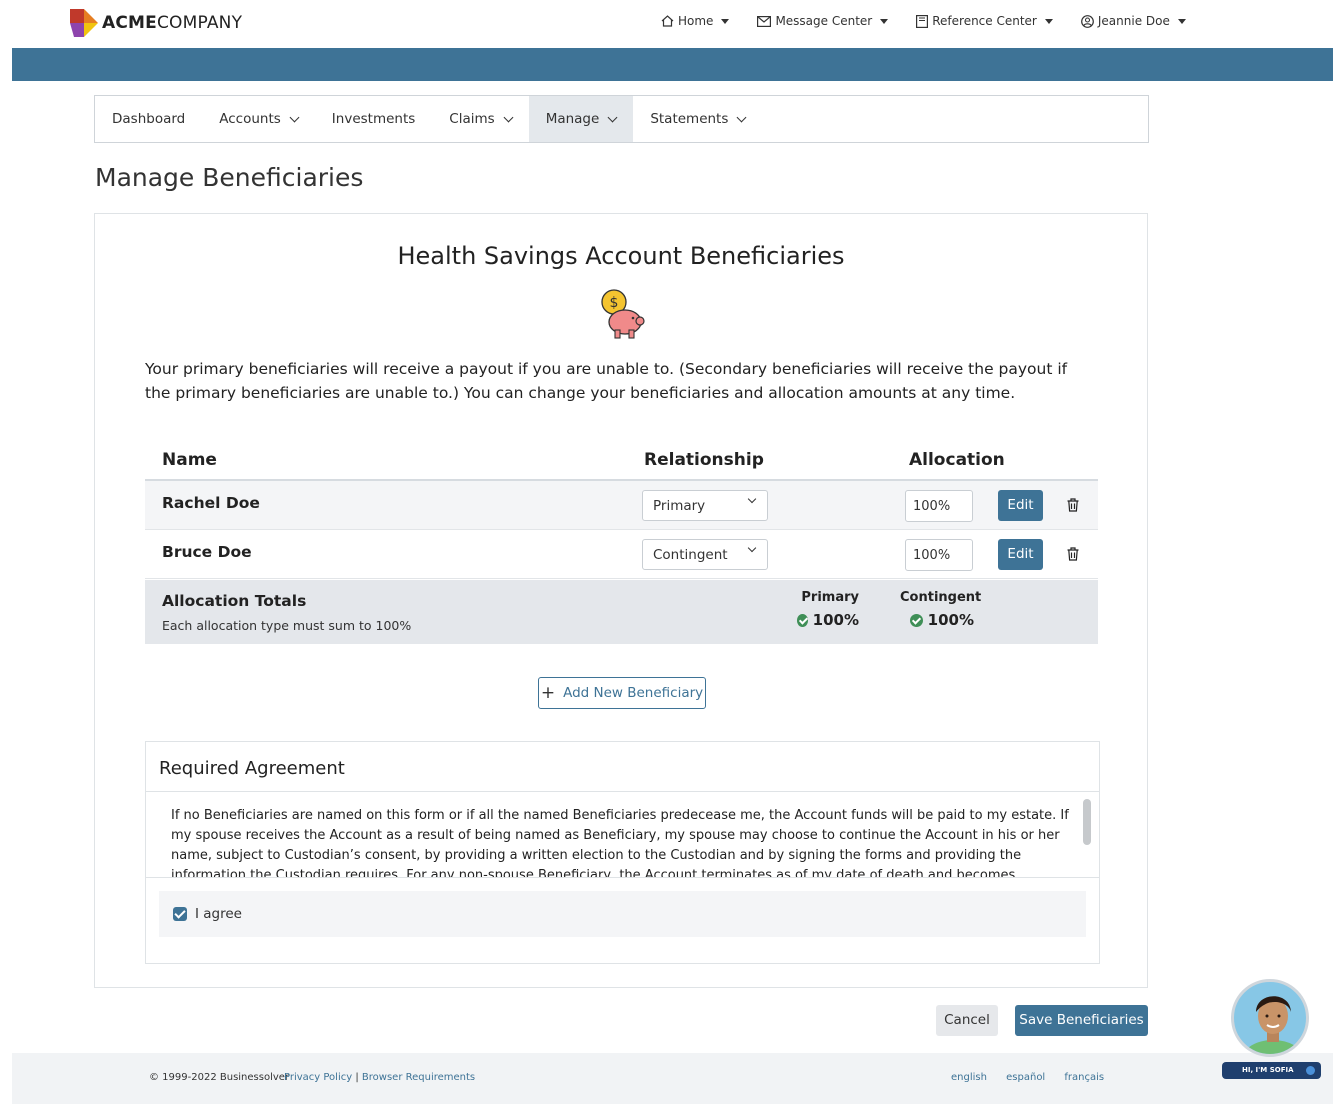 The height and width of the screenshot is (1104, 1333). What do you see at coordinates (218, 914) in the screenshot?
I see `agree-label: I agree` at bounding box center [218, 914].